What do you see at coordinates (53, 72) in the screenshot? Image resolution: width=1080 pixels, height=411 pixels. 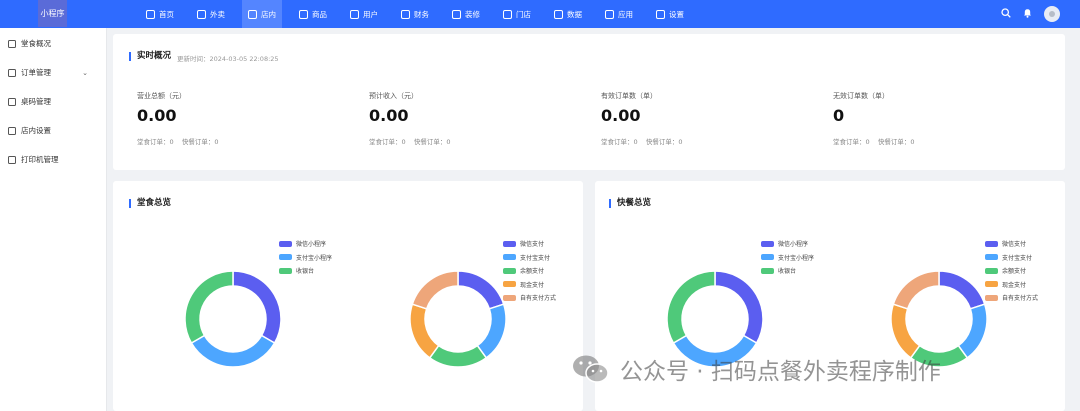 I see `sidebar-item-1: 订单管理 ⌄` at bounding box center [53, 72].